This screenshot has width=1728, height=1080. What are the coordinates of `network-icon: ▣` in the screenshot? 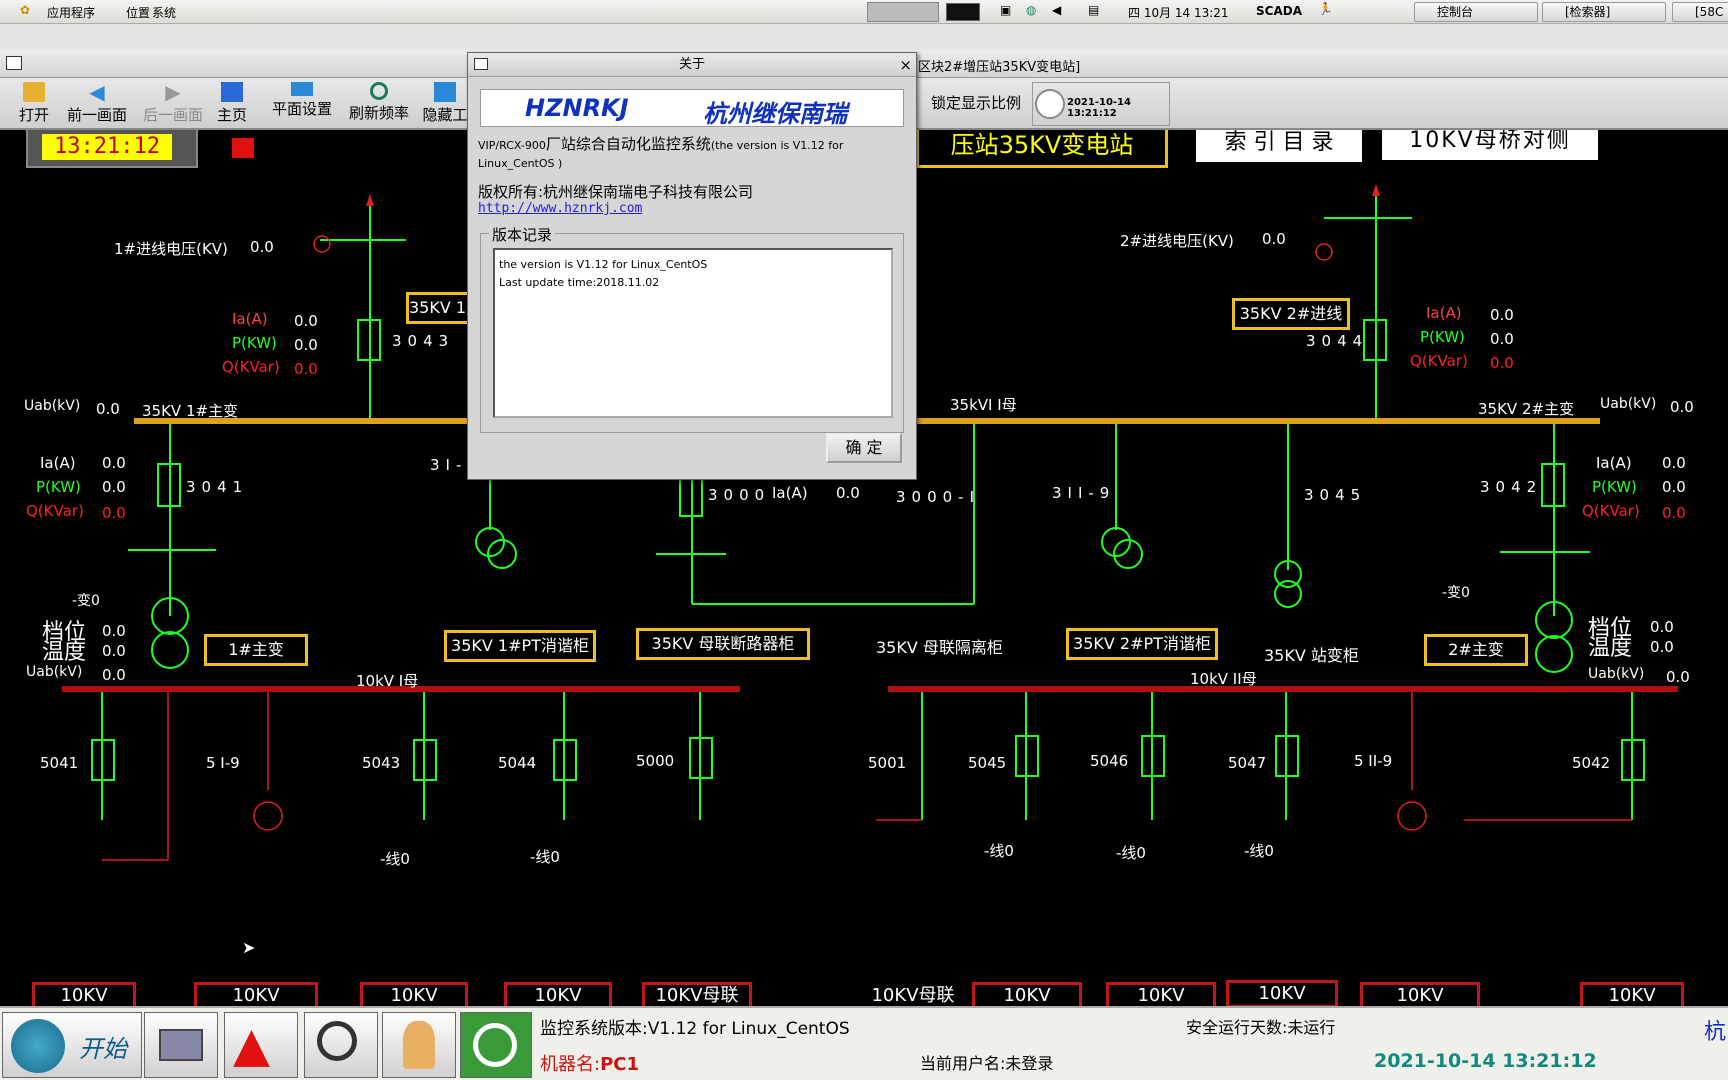 It's located at (1005, 10).